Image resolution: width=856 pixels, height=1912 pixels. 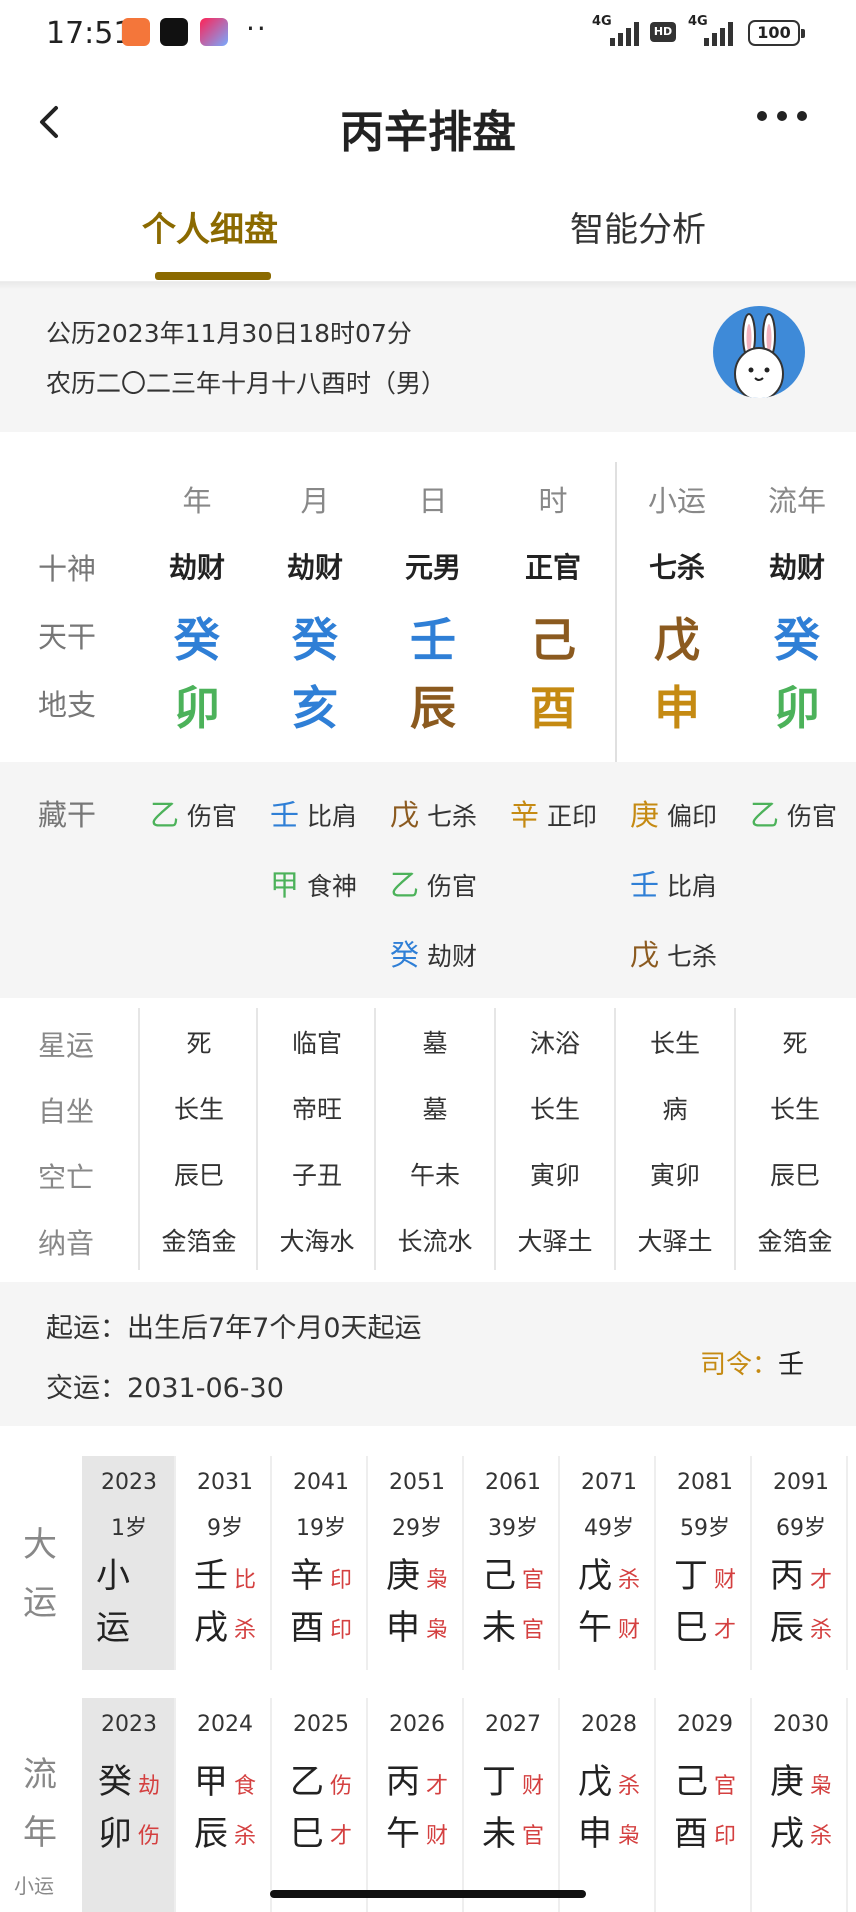 I want to click on more-notifications-icon: ··, so click(x=257, y=28).